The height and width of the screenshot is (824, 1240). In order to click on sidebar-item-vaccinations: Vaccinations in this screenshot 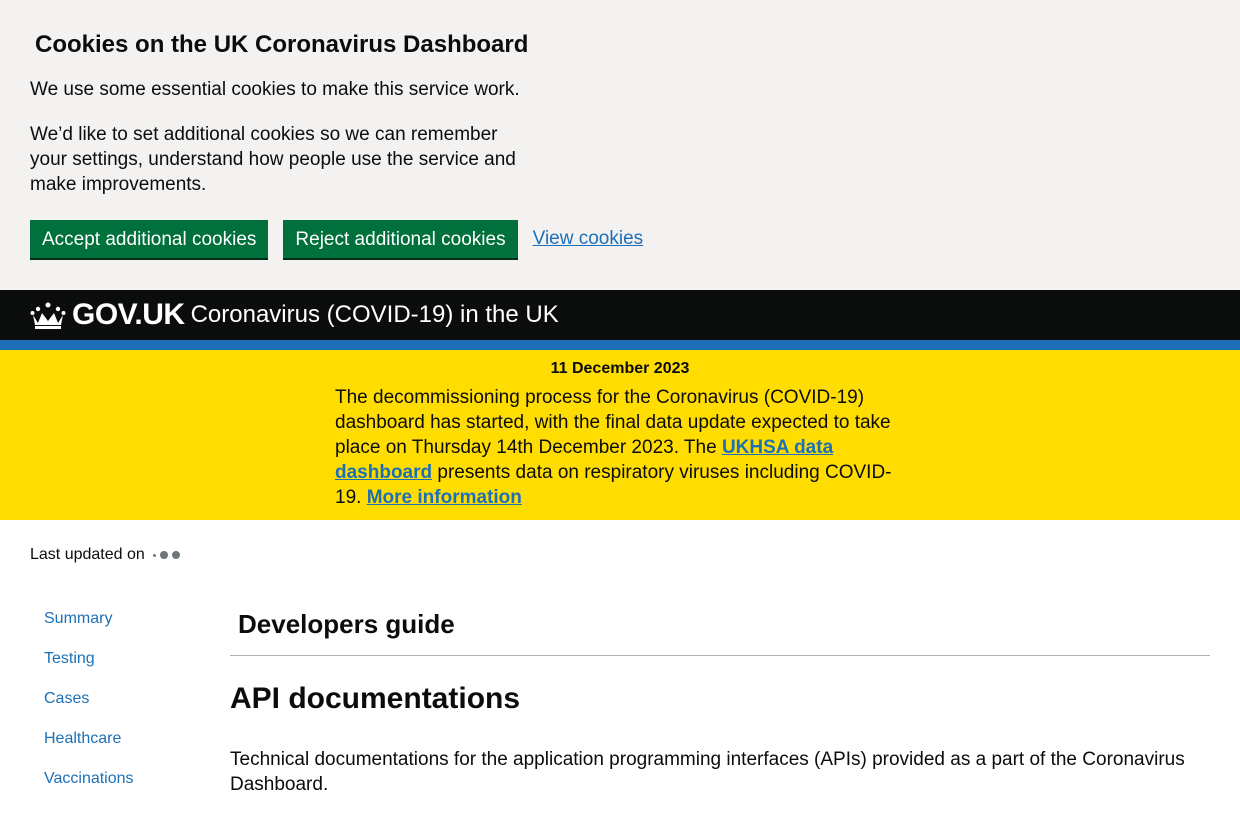, I will do `click(89, 779)`.